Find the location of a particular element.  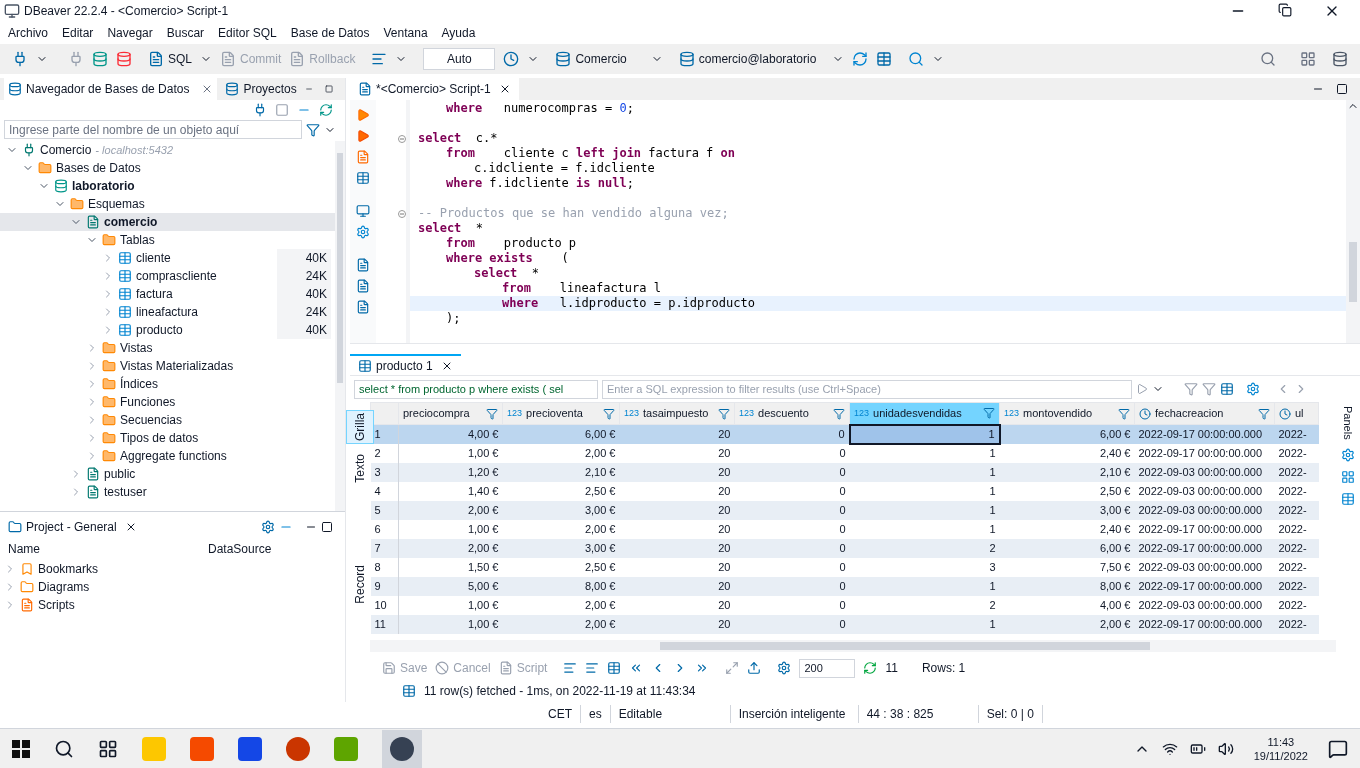

tree-item: public is located at coordinates (167, 474).